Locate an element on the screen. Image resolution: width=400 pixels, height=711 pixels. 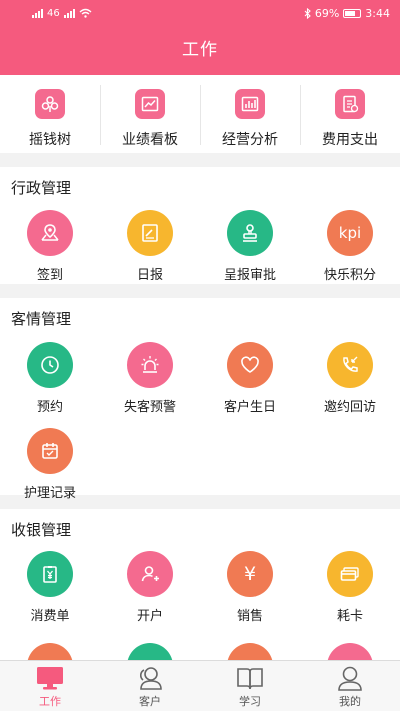
signal-icon is located at coordinates (37, 13).